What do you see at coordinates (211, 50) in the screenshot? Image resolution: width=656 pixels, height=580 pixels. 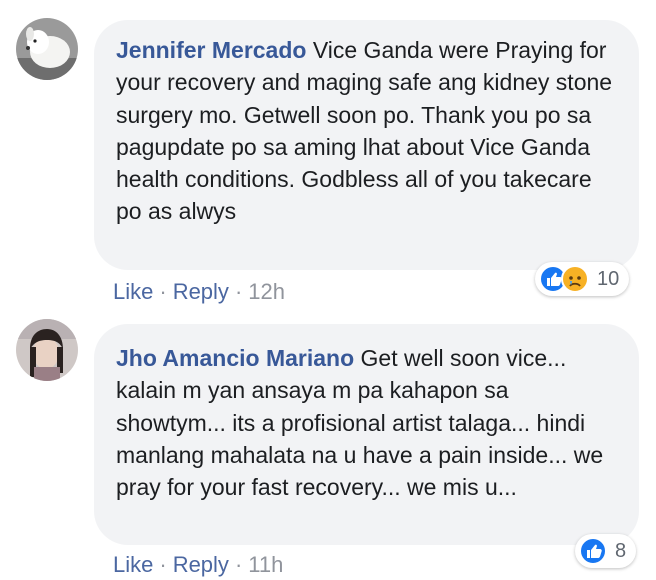 I see `comment-author: Jennifer Mercado` at bounding box center [211, 50].